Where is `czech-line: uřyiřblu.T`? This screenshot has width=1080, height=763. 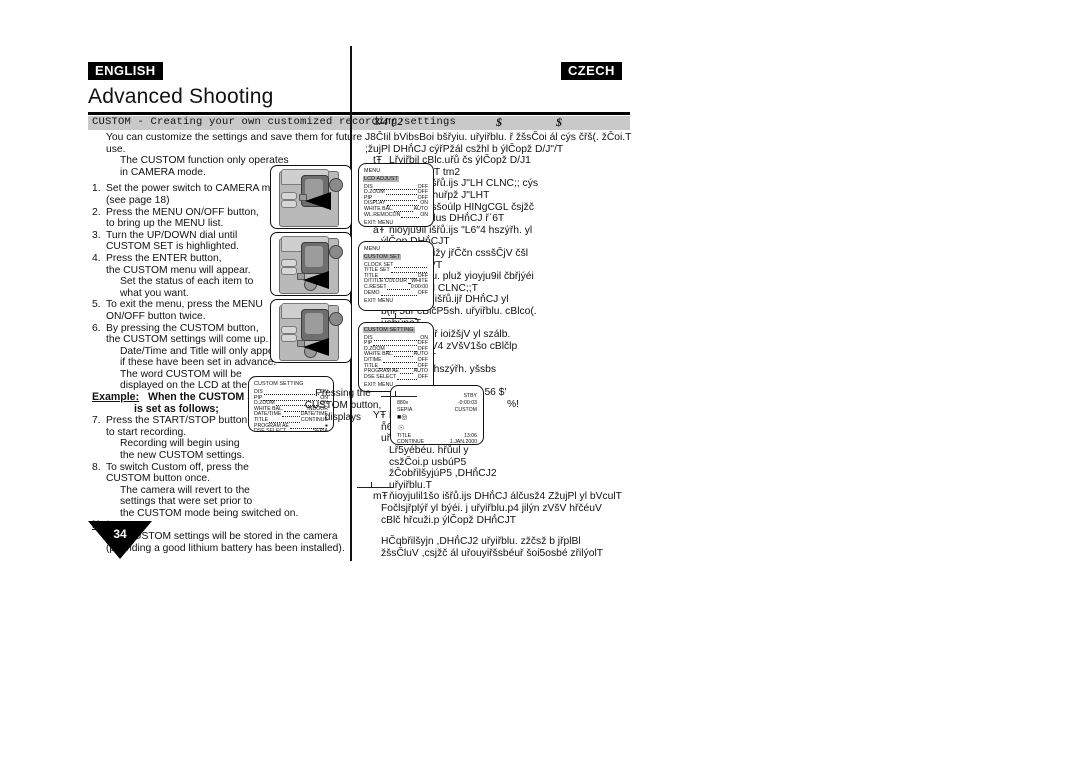
czech-line: uřyiřblu.T is located at coordinates (493, 486).